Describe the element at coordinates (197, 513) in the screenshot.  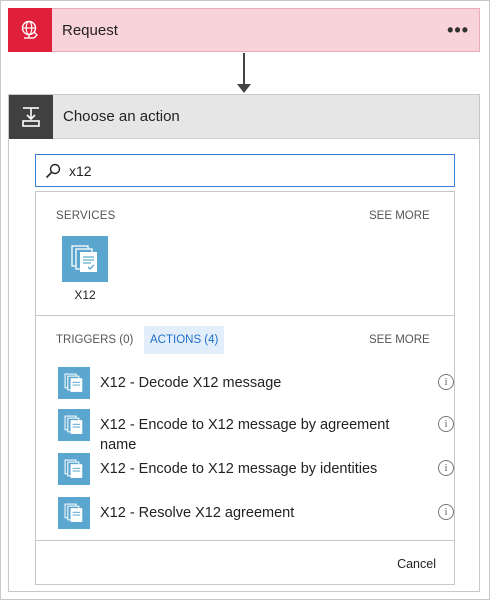
I see `action-item-label: X12 - Resolve X12 agreement` at that location.